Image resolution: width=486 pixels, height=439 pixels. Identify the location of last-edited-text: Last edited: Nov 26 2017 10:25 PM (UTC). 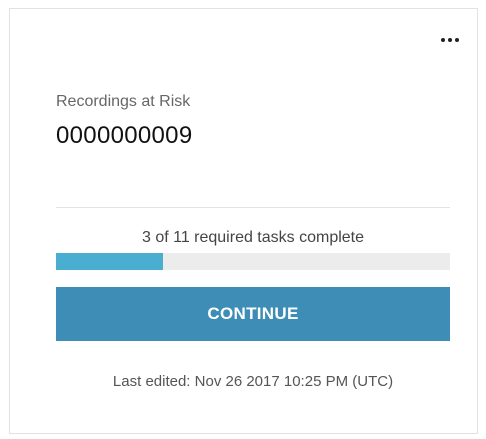
(253, 381).